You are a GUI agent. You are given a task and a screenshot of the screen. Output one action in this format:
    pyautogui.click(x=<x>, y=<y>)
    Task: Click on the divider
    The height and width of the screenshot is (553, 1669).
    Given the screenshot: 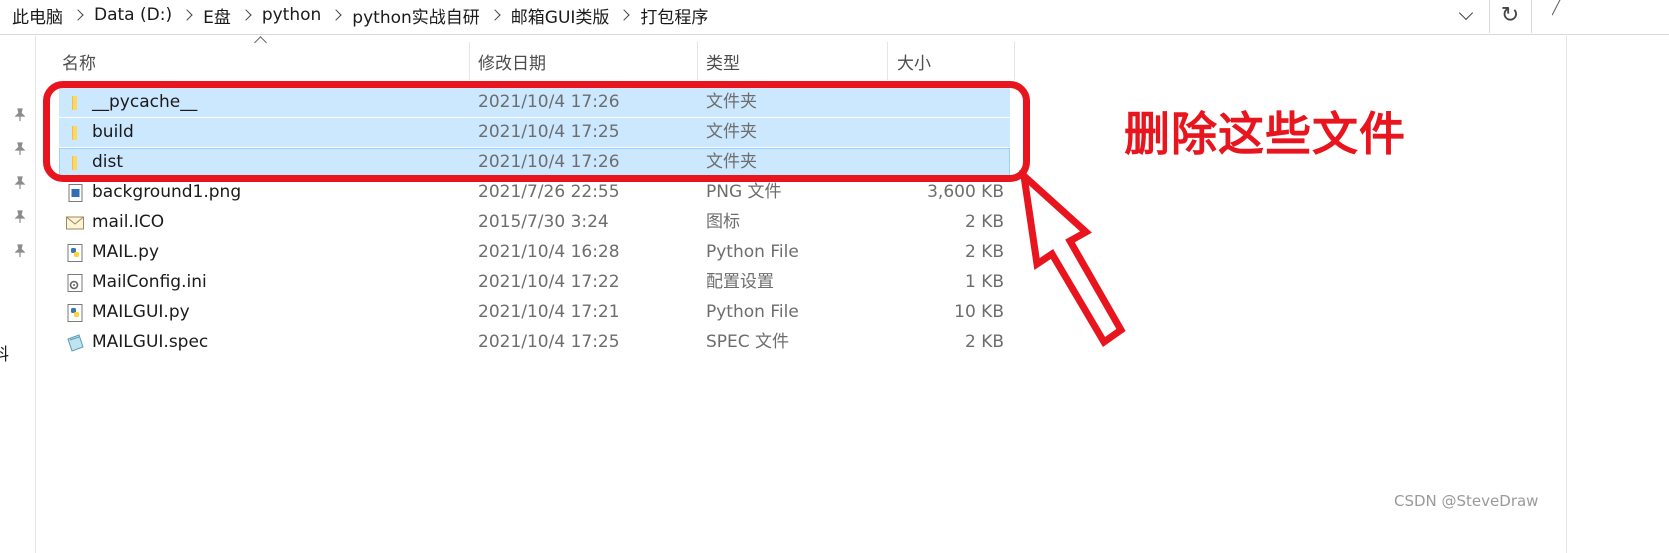 What is the action you would take?
    pyautogui.click(x=1531, y=16)
    